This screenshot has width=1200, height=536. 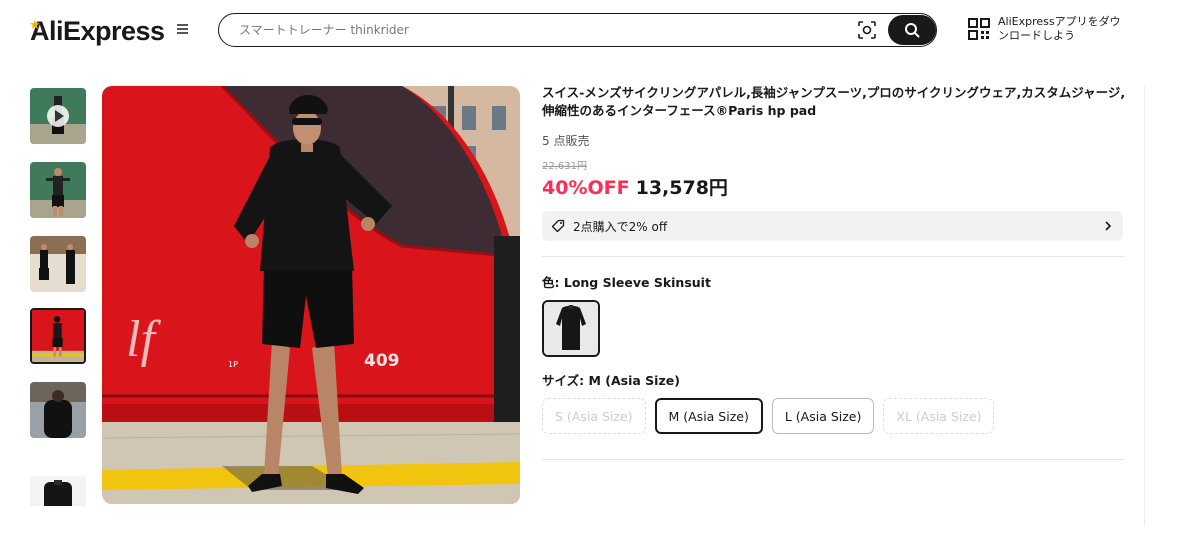 I want to click on train-car-label: 1P, so click(x=233, y=364).